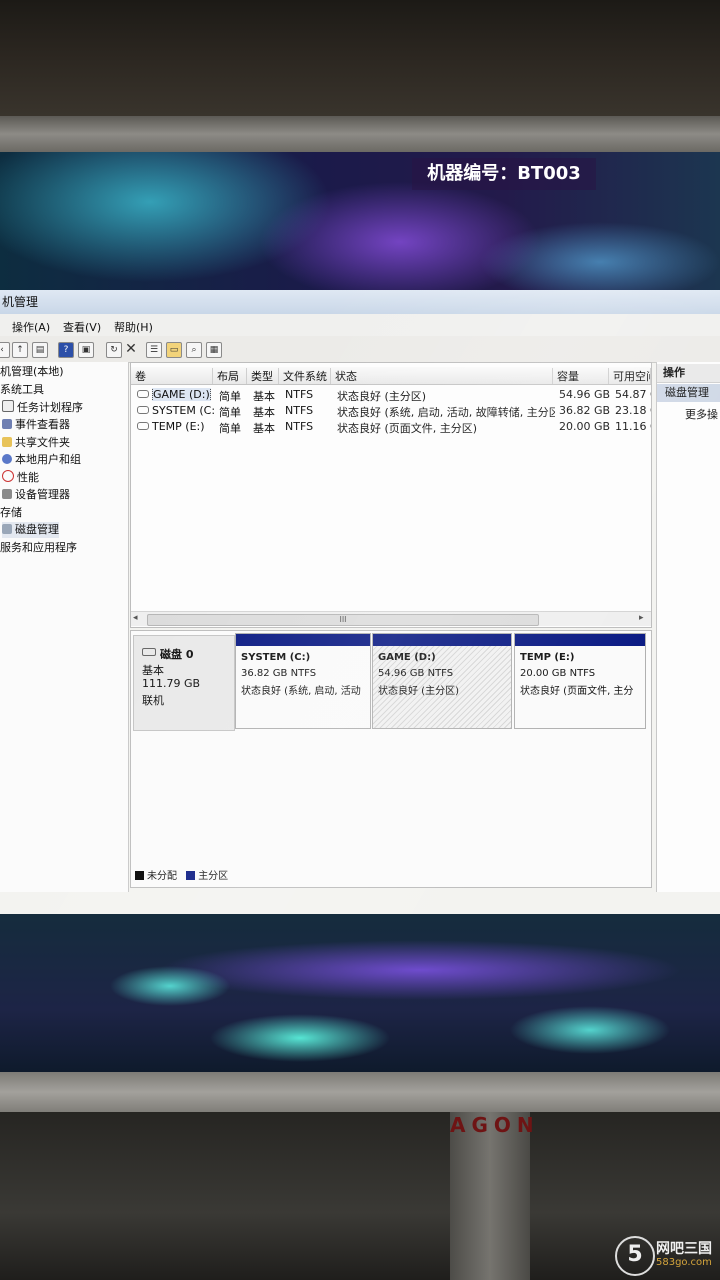 This screenshot has width=720, height=1280. I want to click on tree-label: 存储, so click(11, 512).